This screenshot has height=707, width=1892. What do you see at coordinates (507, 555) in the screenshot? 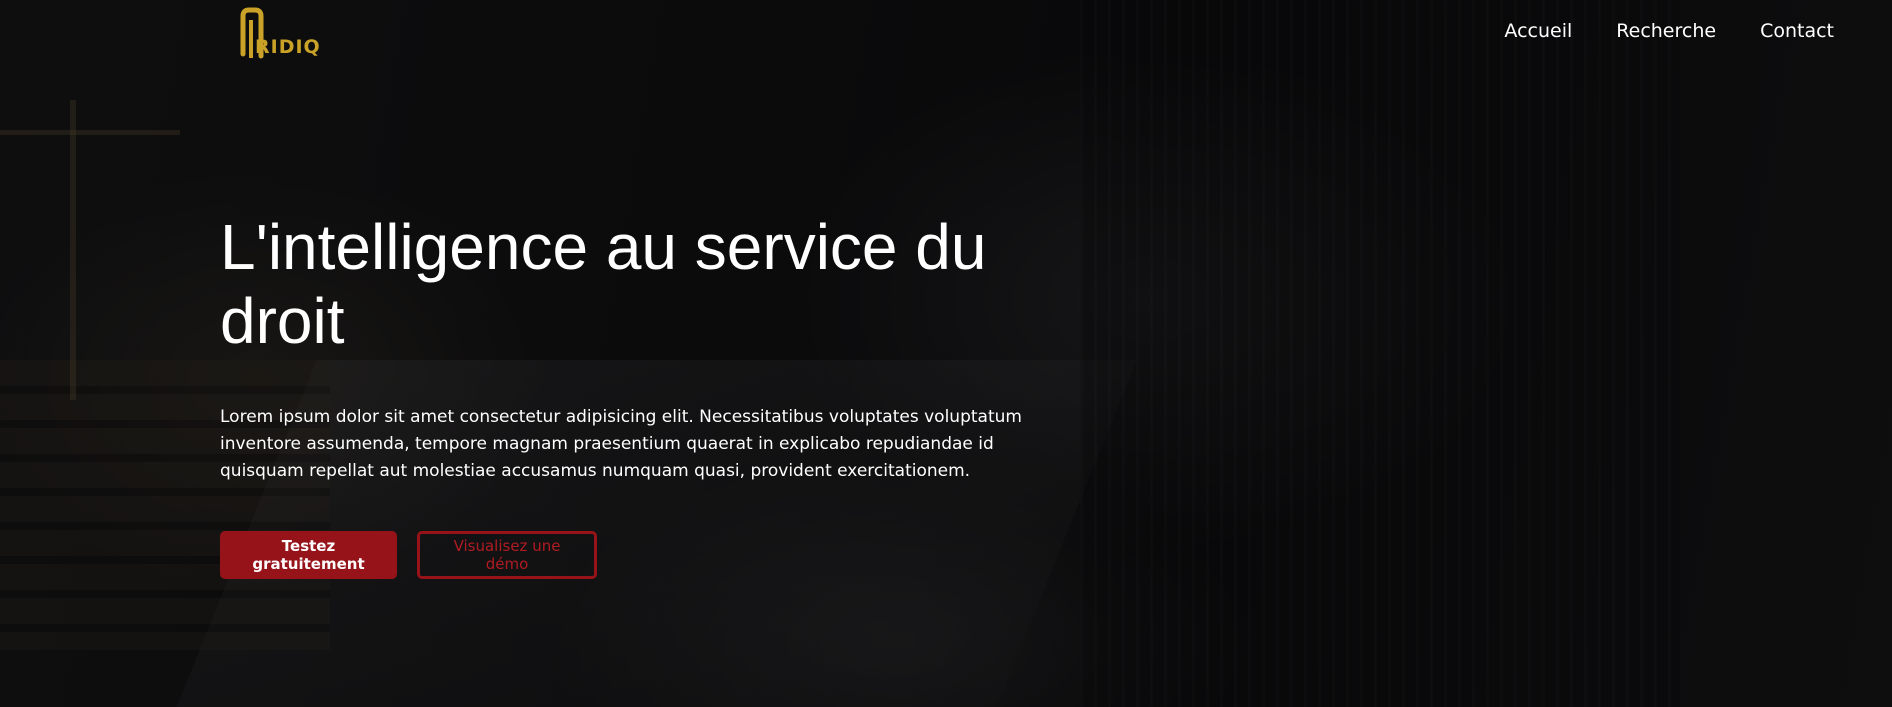
I see `demo-button: Visualisez une démo` at bounding box center [507, 555].